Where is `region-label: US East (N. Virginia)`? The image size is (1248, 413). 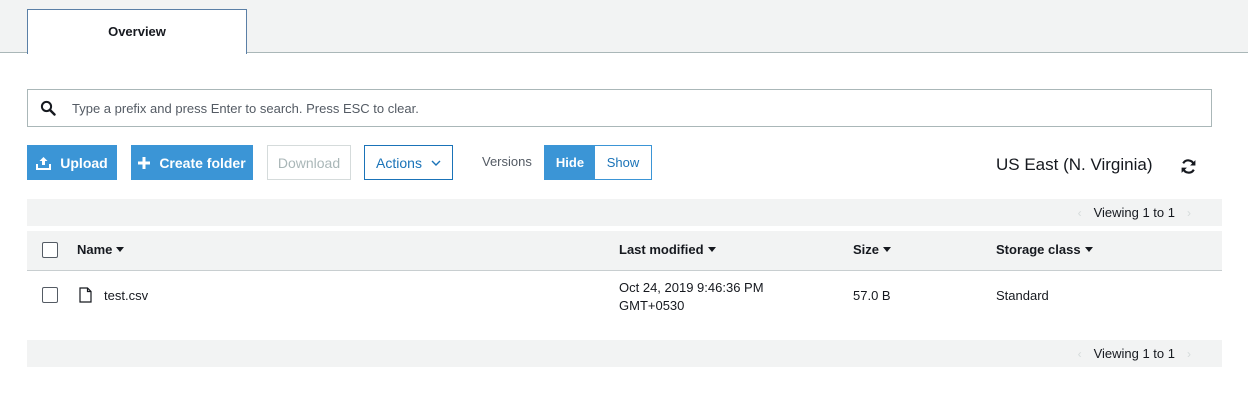
region-label: US East (N. Virginia) is located at coordinates (1074, 164).